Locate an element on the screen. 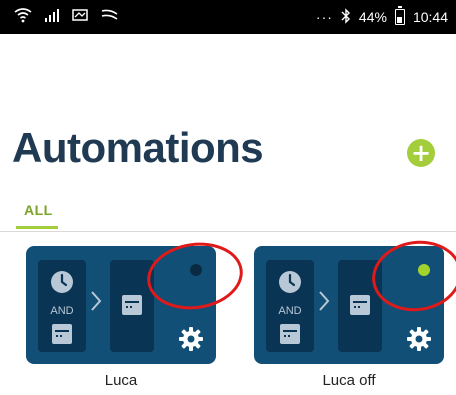 This screenshot has width=456, height=395. wifi-icon is located at coordinates (23, 17).